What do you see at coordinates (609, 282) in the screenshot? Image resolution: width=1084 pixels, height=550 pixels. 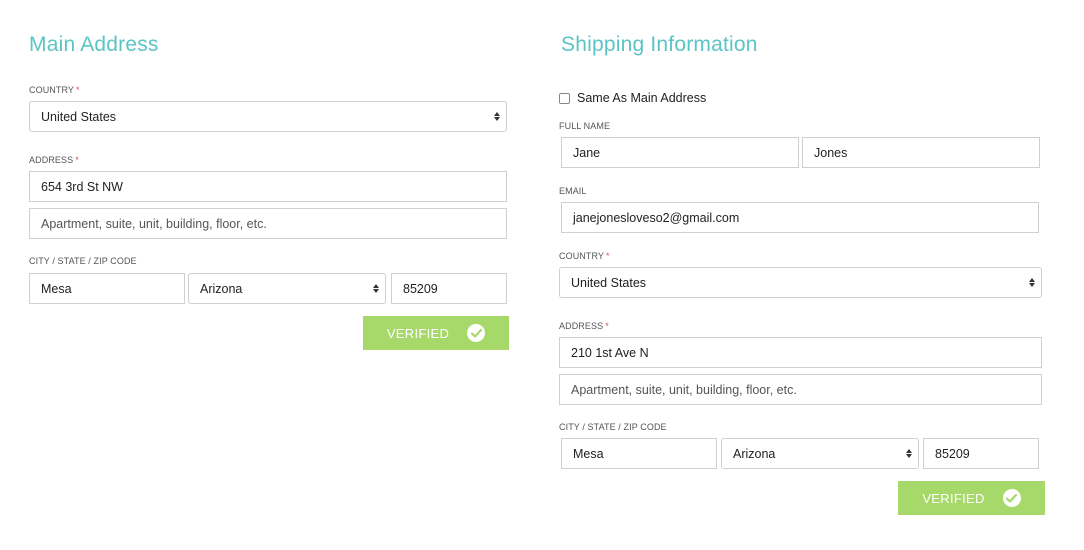 I see `shipping-country-value: United States` at bounding box center [609, 282].